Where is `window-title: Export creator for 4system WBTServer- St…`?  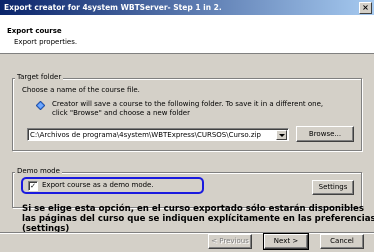 window-title: Export creator for 4system WBTServer- St… is located at coordinates (113, 7).